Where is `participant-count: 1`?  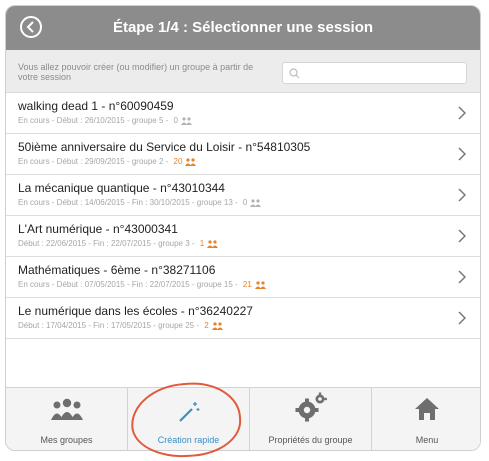 participant-count: 1 is located at coordinates (202, 243).